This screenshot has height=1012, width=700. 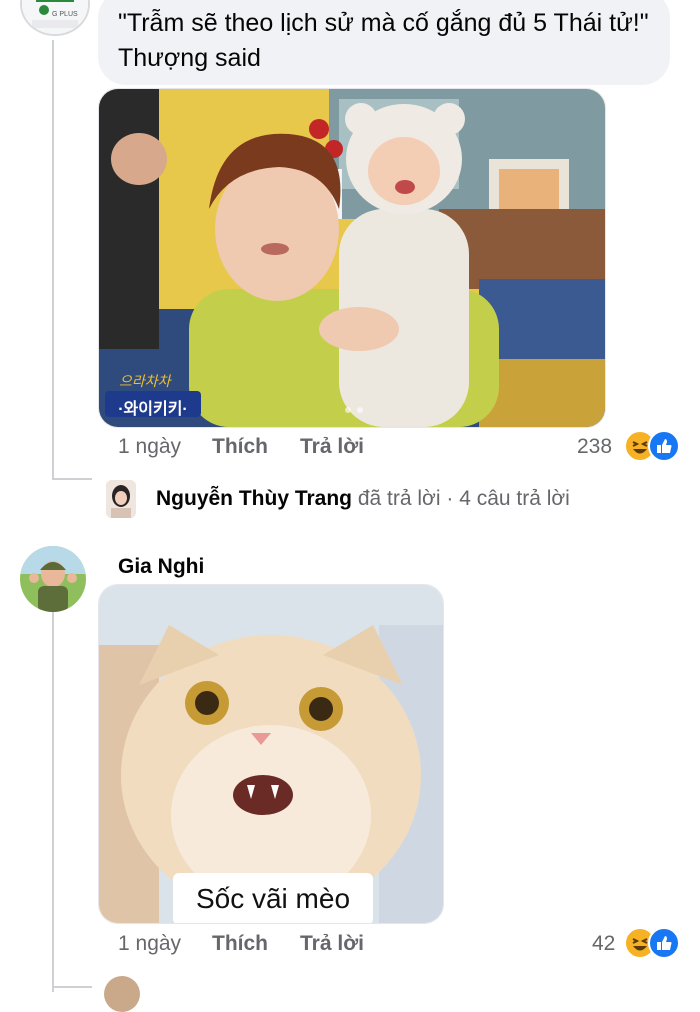 I want to click on watermark-line1: 으라차차, so click(x=145, y=381).